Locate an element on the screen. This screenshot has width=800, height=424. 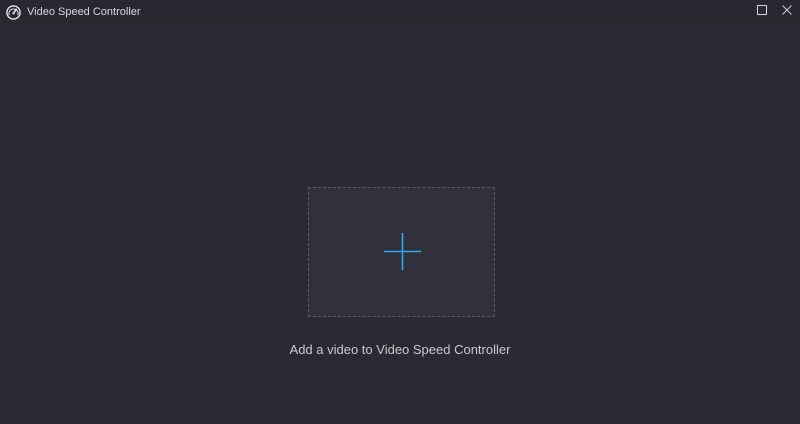
maximize-icon is located at coordinates (762, 12).